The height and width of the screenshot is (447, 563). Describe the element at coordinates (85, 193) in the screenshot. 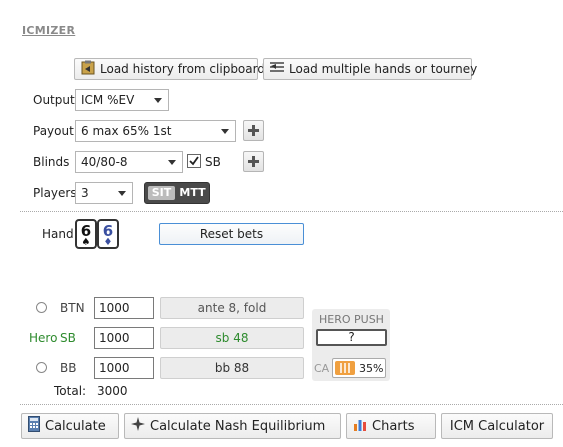

I see `players-select-value: 3` at that location.